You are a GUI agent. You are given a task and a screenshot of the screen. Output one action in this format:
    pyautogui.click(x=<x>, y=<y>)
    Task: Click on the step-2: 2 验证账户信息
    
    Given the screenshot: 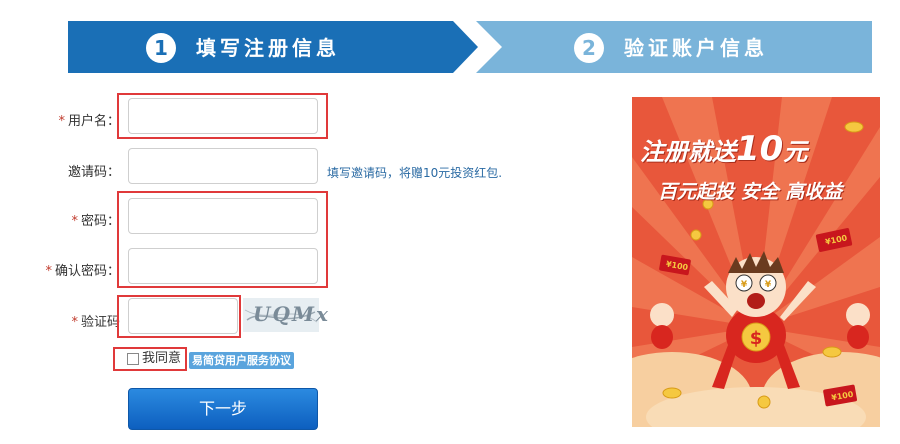 What is the action you would take?
    pyautogui.click(x=674, y=47)
    